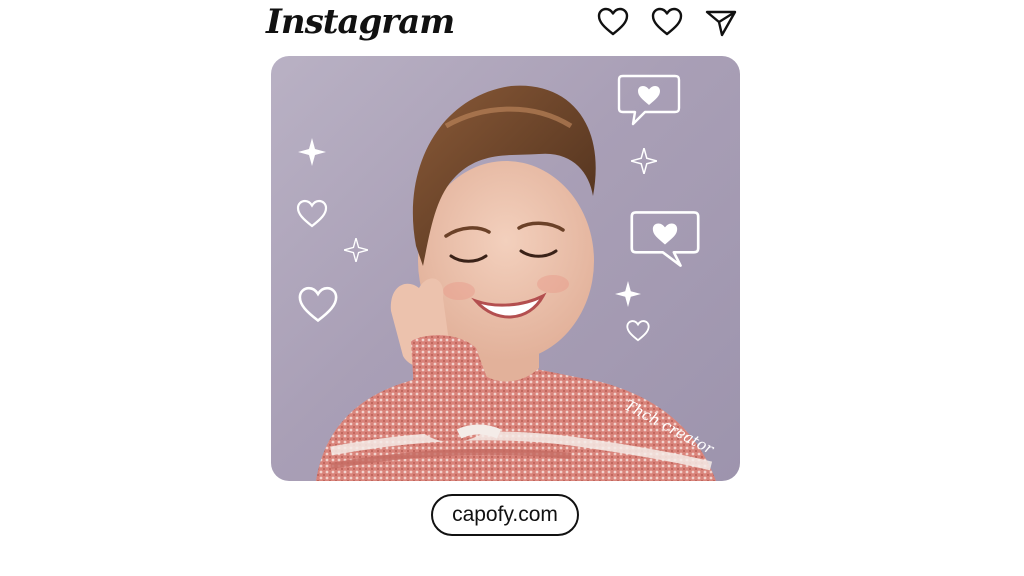  I want to click on site-link-button: capofy.com, so click(505, 515).